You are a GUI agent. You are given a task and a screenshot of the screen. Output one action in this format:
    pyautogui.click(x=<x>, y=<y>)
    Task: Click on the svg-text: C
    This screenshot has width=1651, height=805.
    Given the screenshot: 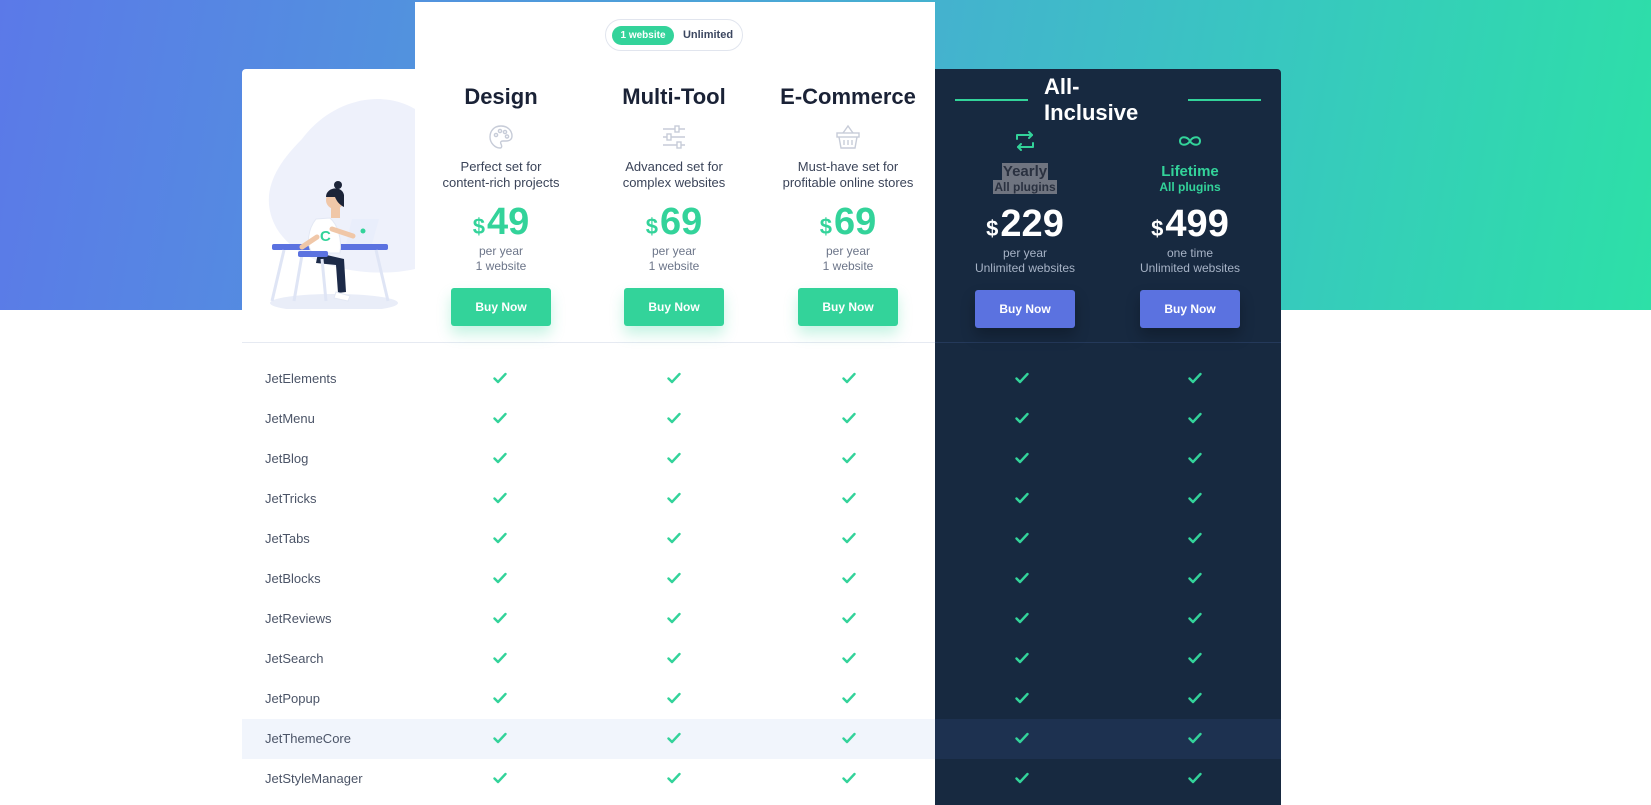 What is the action you would take?
    pyautogui.click(x=325, y=236)
    